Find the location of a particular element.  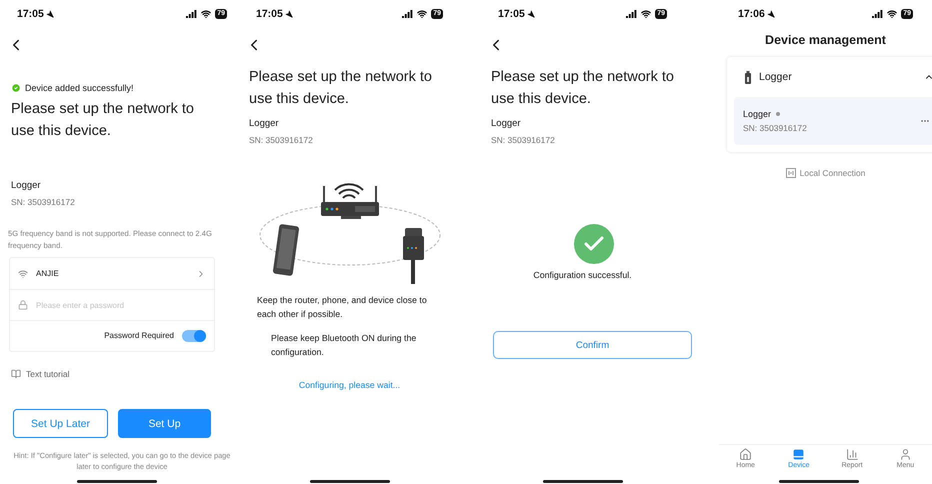

password-toggle is located at coordinates (194, 336).